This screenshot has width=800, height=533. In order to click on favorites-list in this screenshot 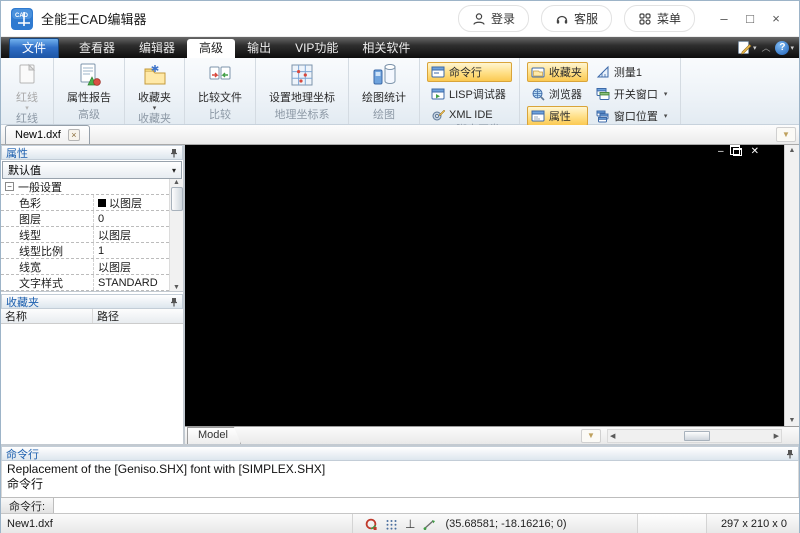, I will do `click(92, 384)`.